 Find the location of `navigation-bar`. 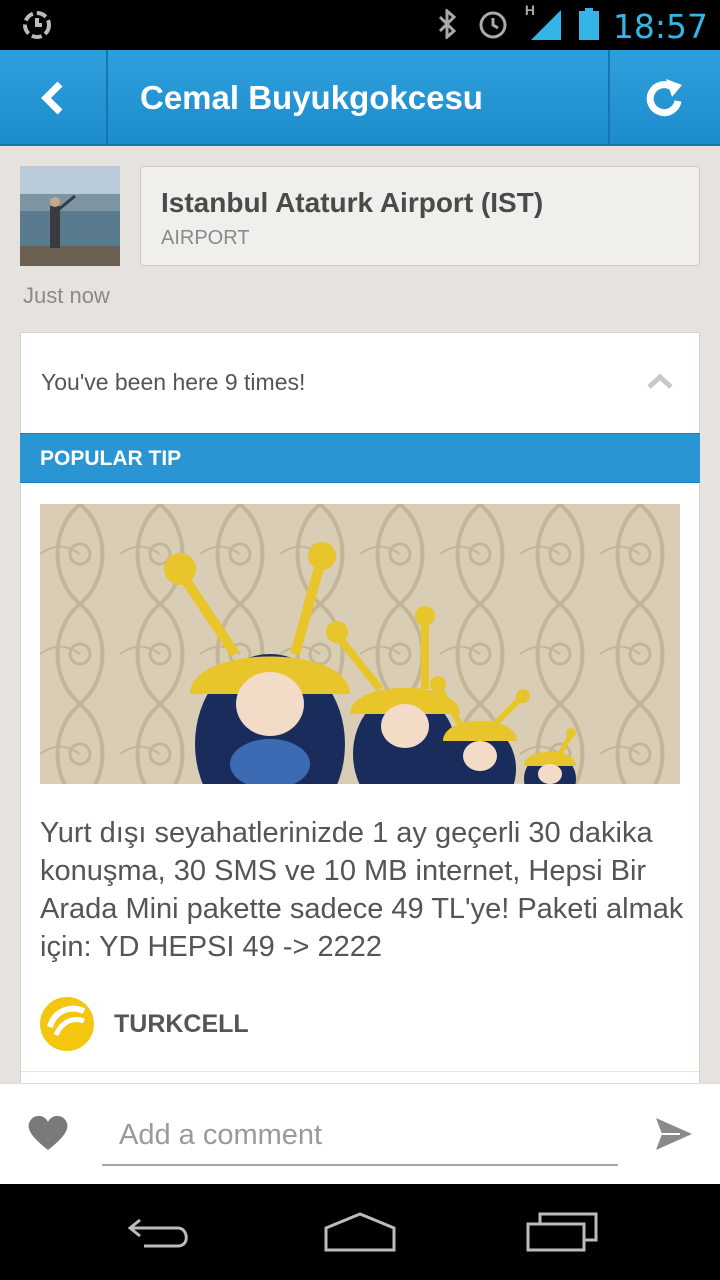

navigation-bar is located at coordinates (360, 1232).